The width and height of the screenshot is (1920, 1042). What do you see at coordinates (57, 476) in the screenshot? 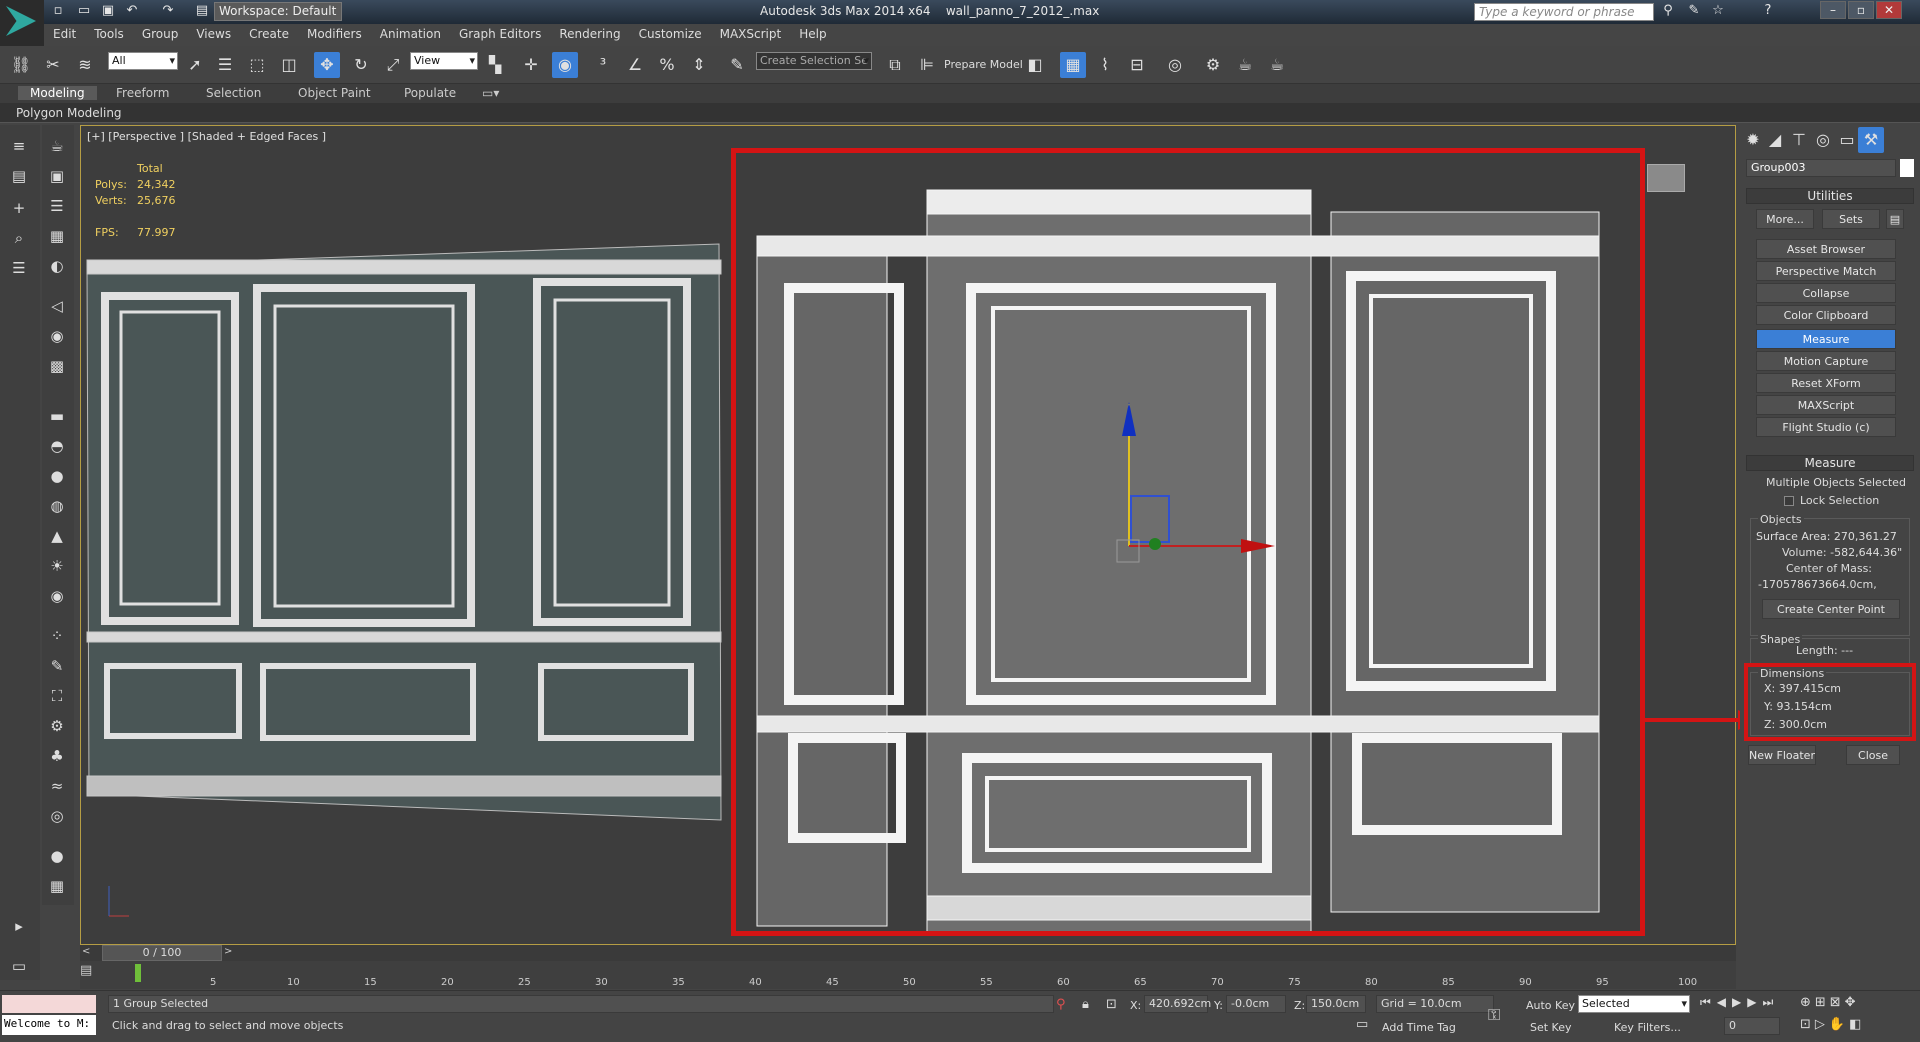
I see `sphere-icon: ●` at bounding box center [57, 476].